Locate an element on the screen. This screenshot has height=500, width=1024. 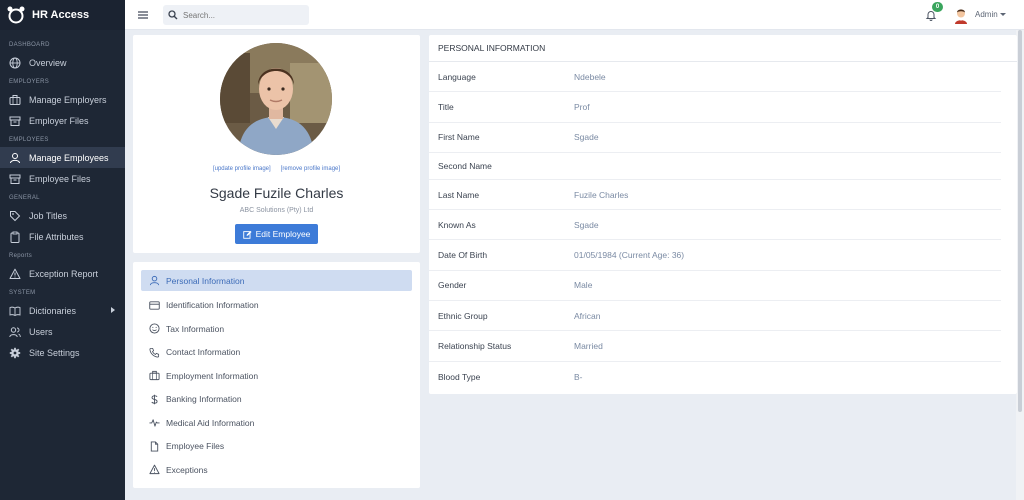
sidebar-item-file-attributes: File Attributes is located at coordinates (62, 236).